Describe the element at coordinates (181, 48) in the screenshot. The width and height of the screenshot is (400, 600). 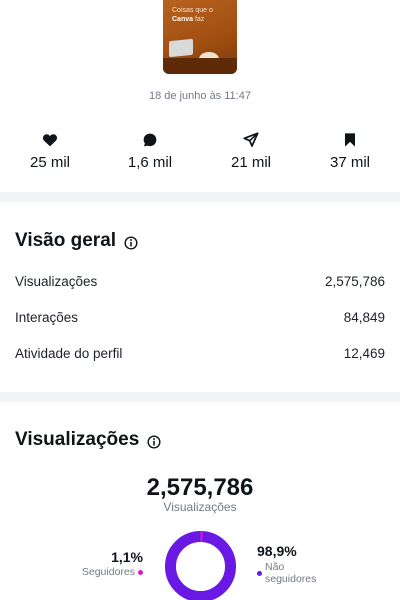
I see `laptop-image` at that location.